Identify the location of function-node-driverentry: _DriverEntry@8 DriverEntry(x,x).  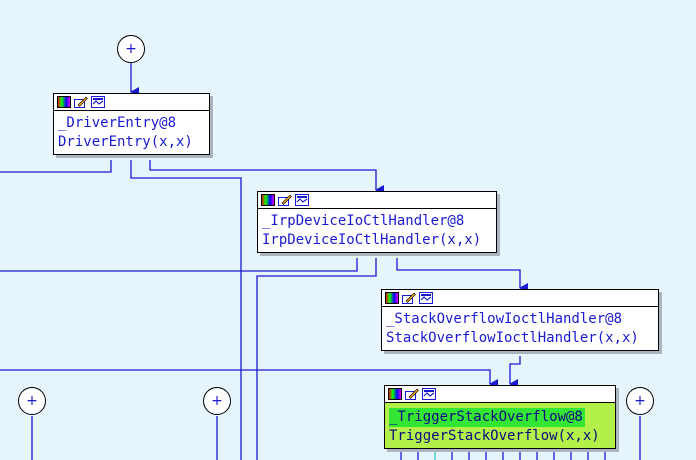
(131, 124).